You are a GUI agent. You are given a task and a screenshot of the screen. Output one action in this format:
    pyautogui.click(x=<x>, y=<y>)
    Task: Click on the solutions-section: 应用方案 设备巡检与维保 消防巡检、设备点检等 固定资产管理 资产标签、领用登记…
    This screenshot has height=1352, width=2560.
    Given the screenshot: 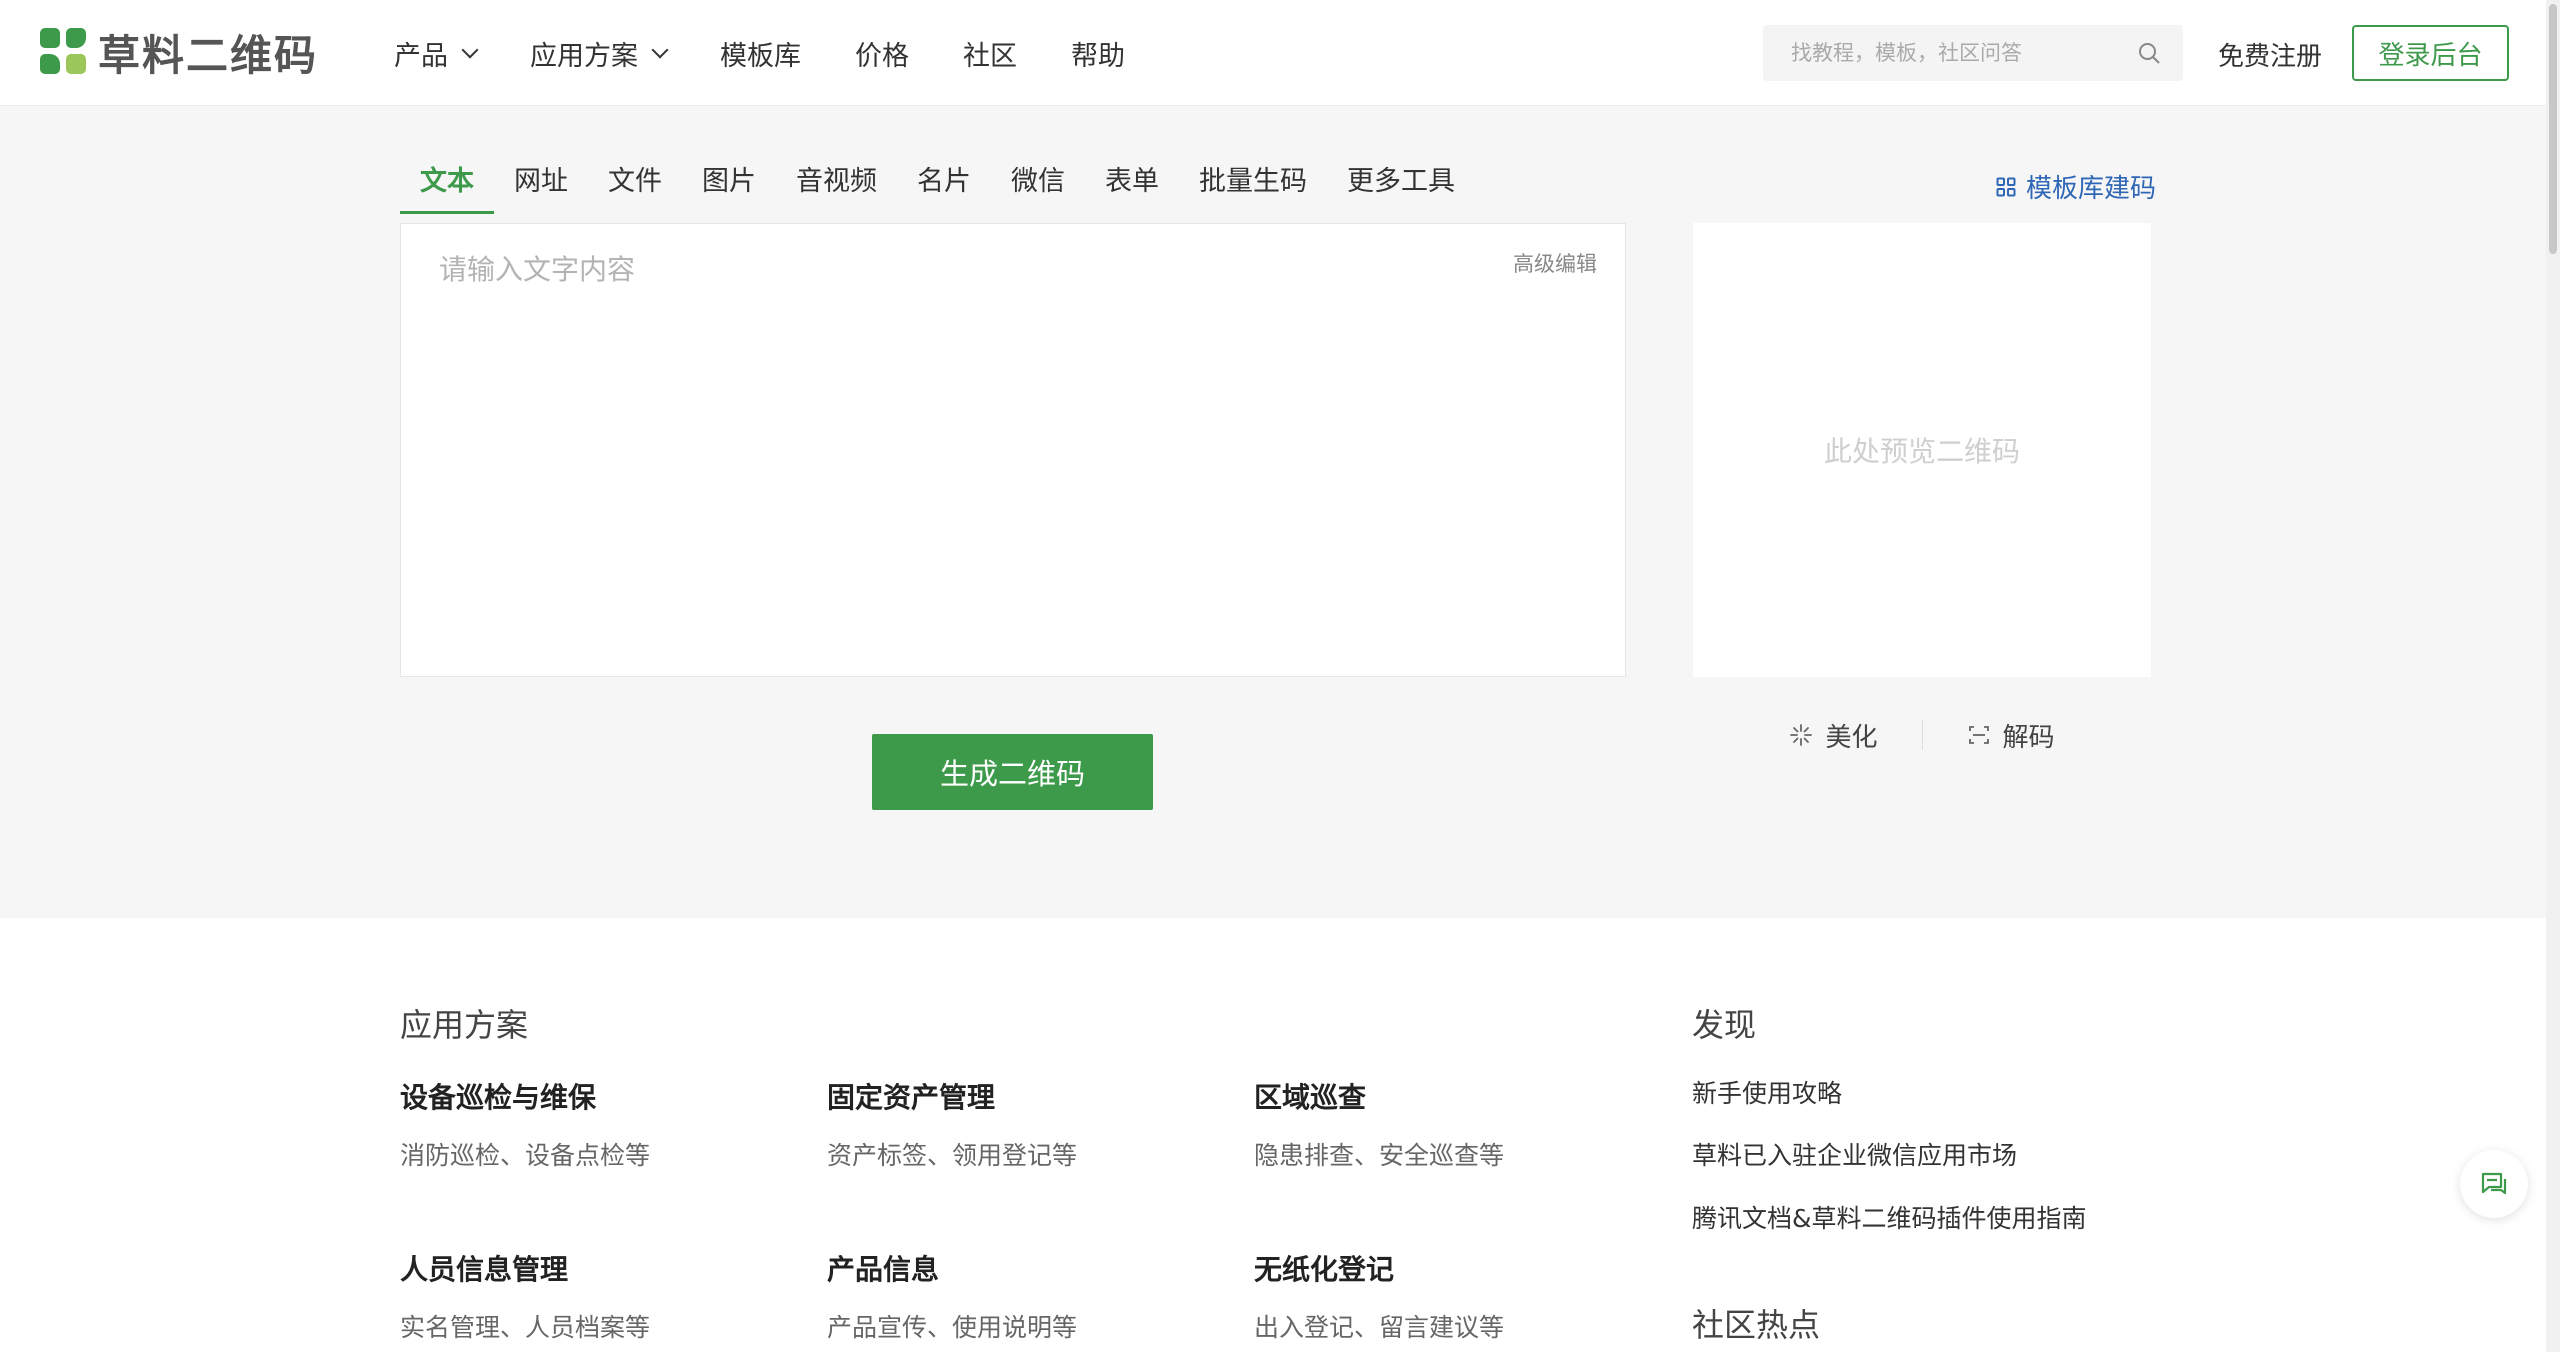 What is the action you would take?
    pyautogui.click(x=1040, y=1171)
    